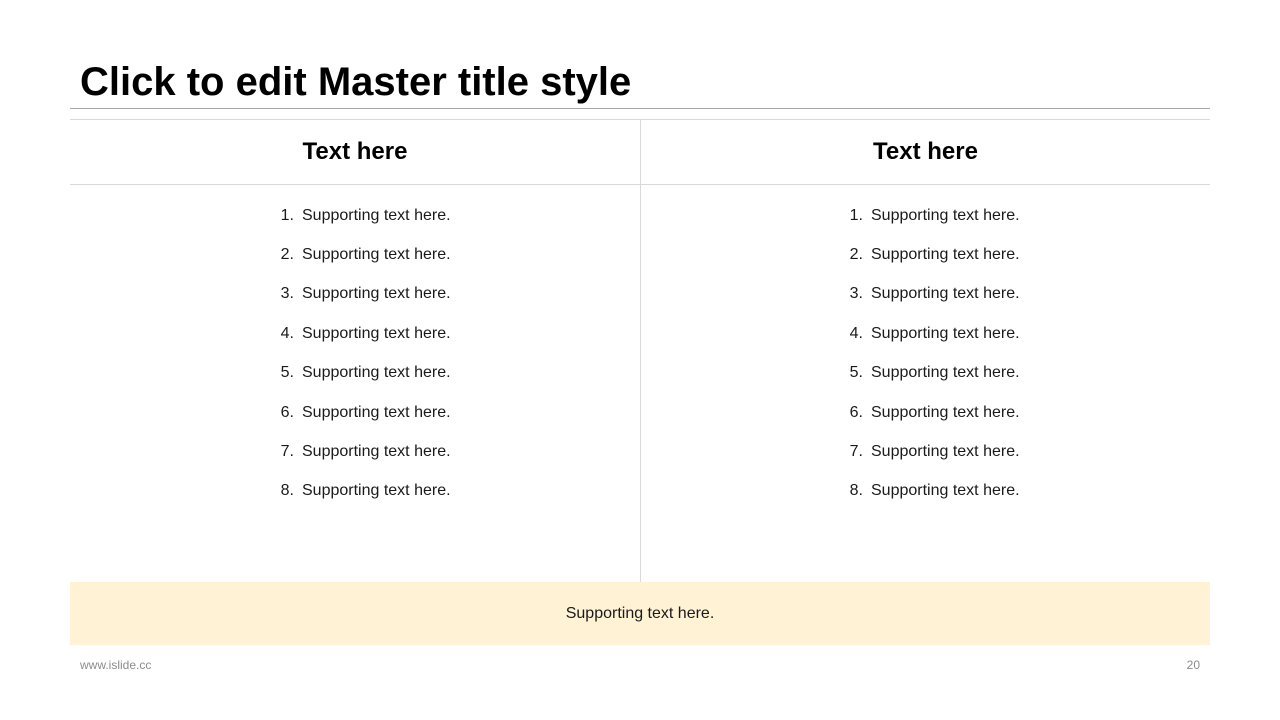 Image resolution: width=1280 pixels, height=720 pixels. I want to click on column-divider, so click(640, 351).